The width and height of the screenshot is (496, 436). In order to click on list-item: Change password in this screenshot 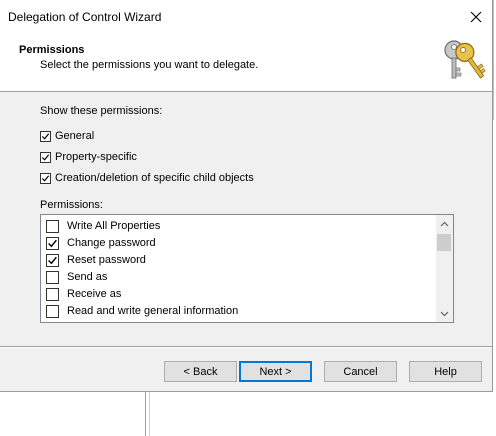, I will do `click(101, 243)`.